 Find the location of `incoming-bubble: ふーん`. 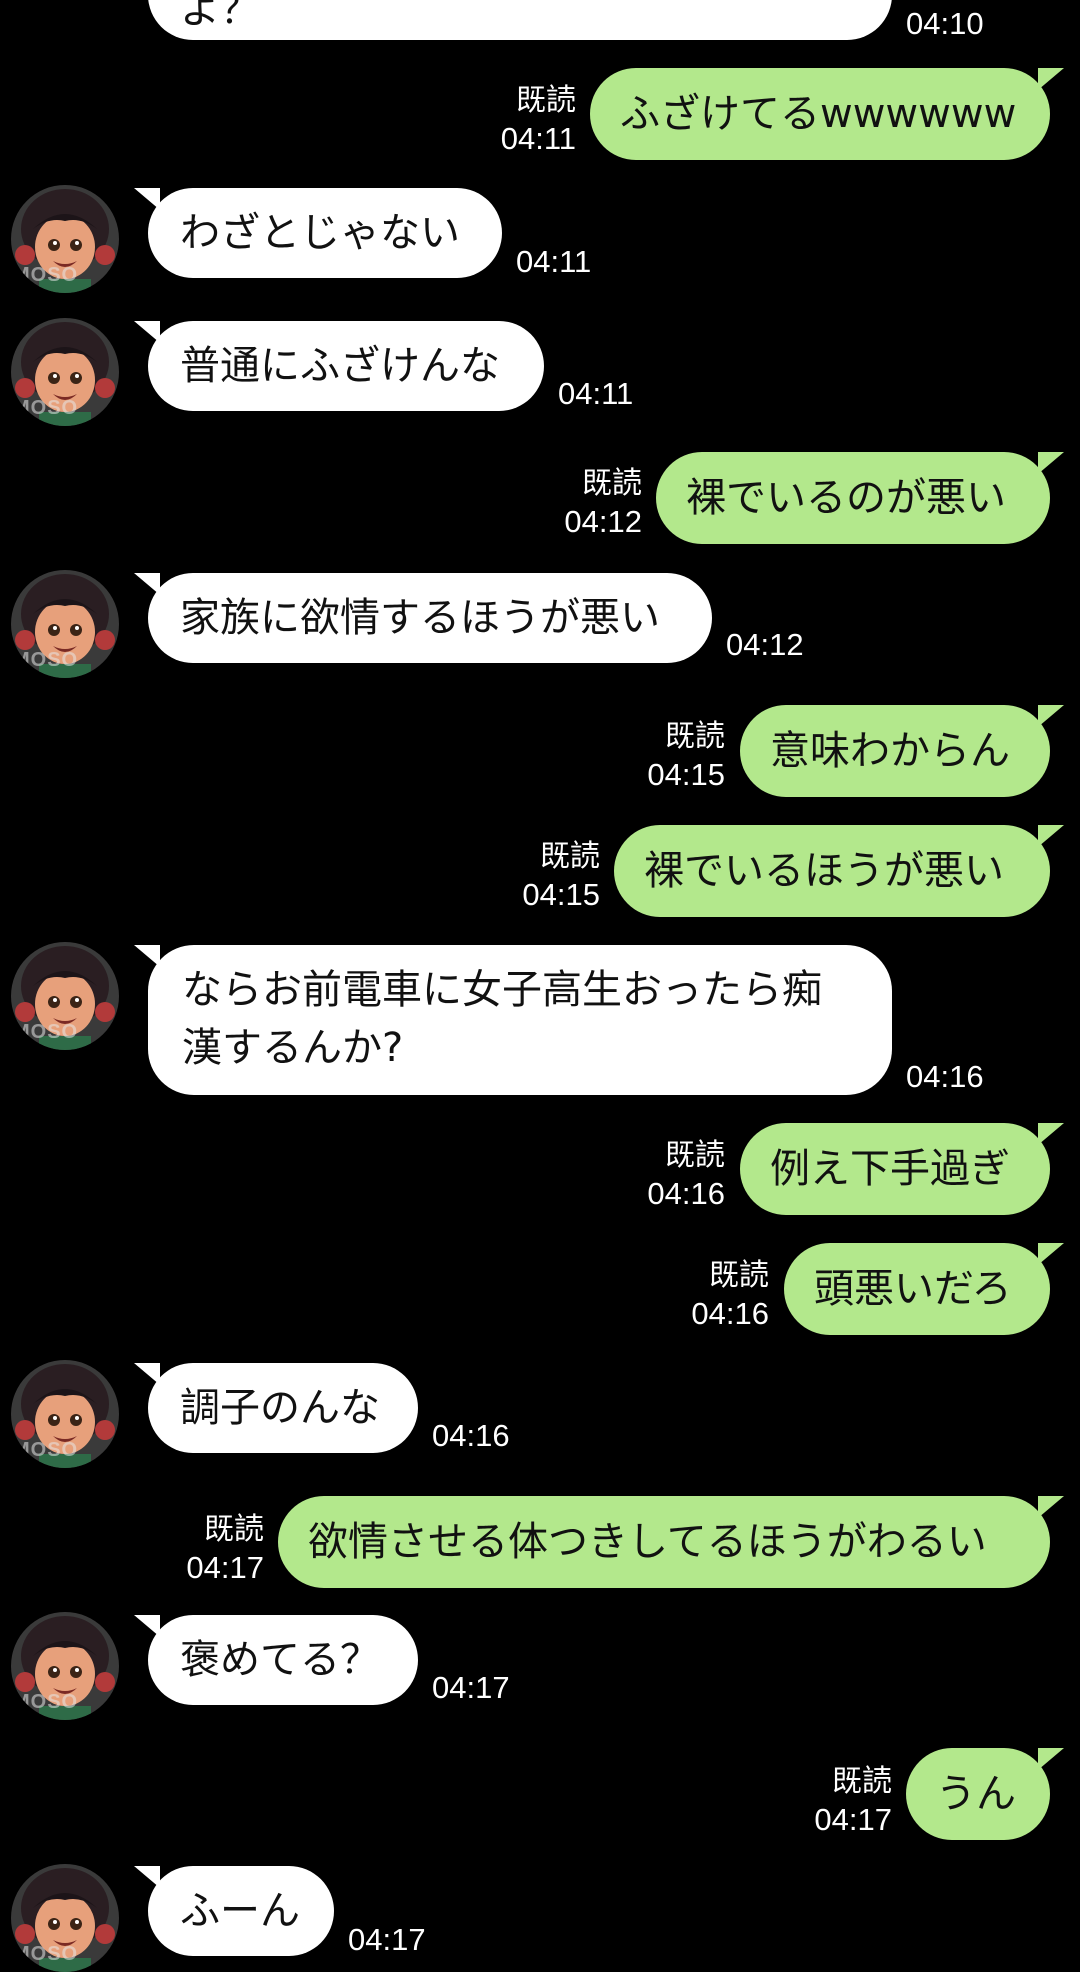

incoming-bubble: ふーん is located at coordinates (234, 1911).